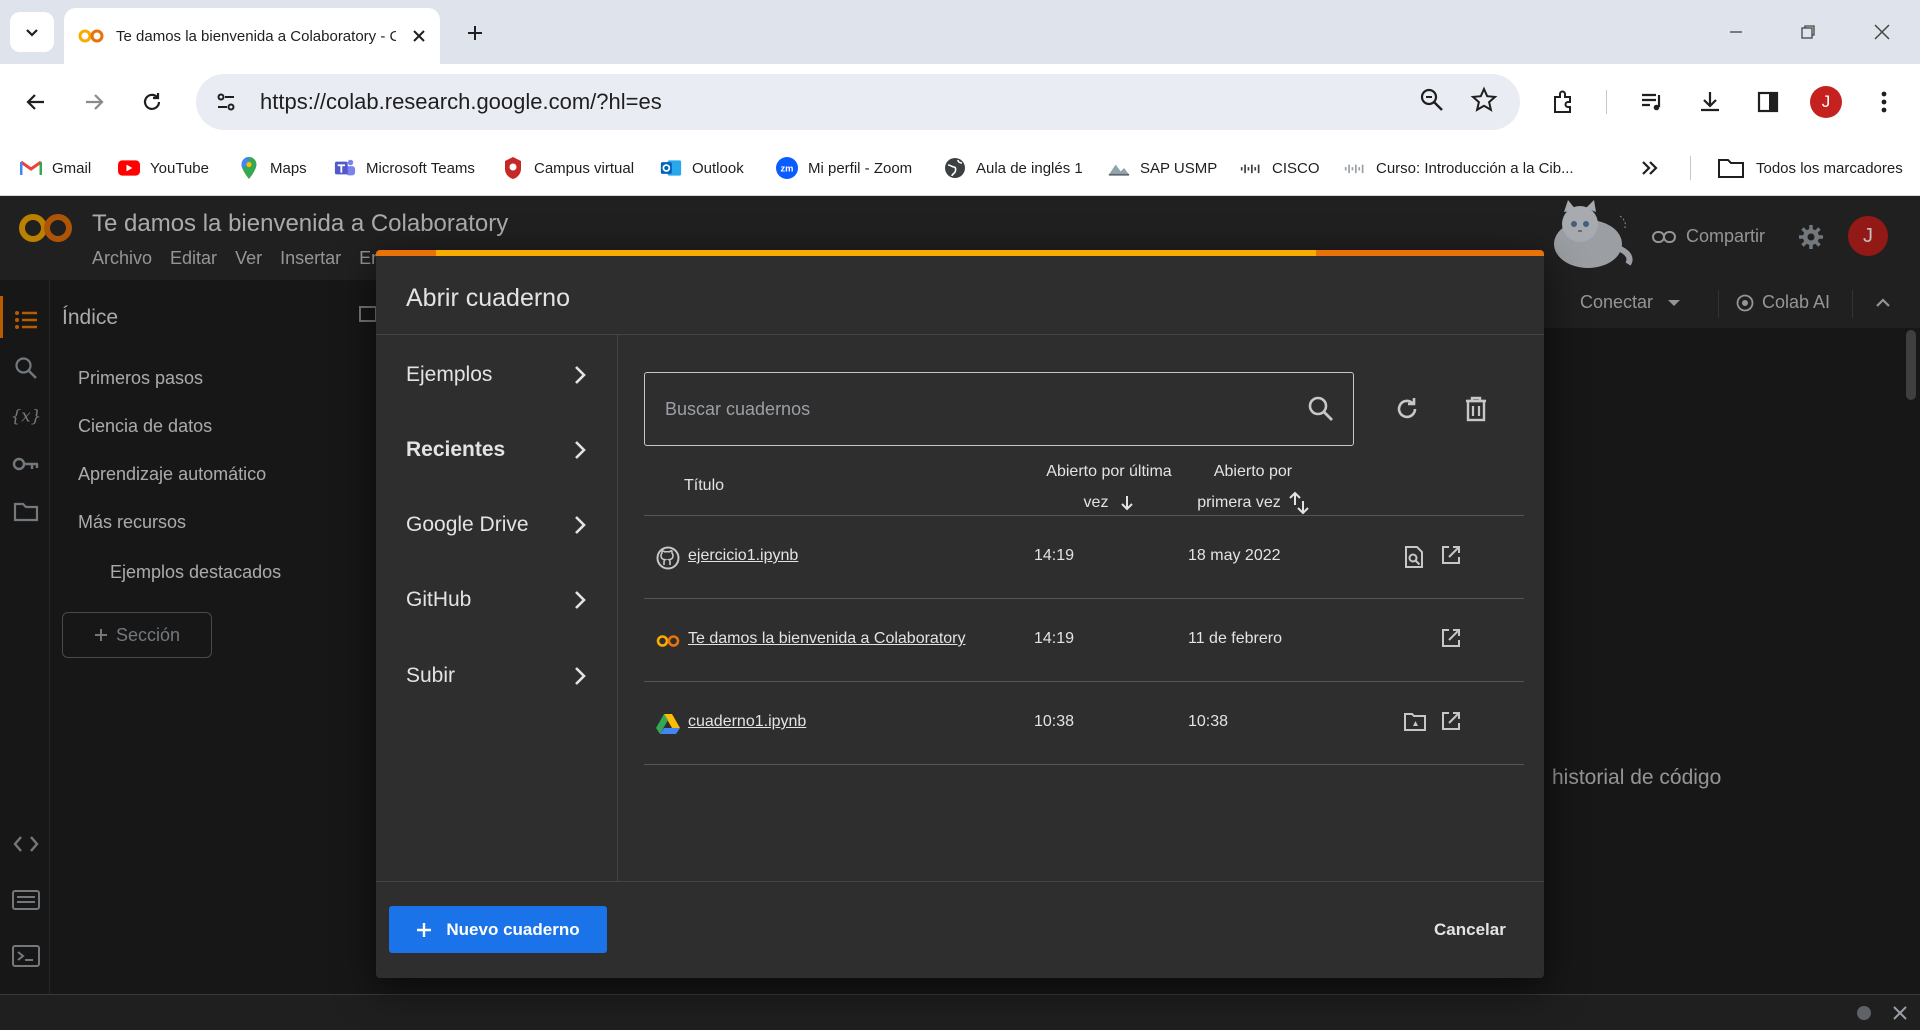 The height and width of the screenshot is (1030, 1920). I want to click on site-info-button, so click(226, 102).